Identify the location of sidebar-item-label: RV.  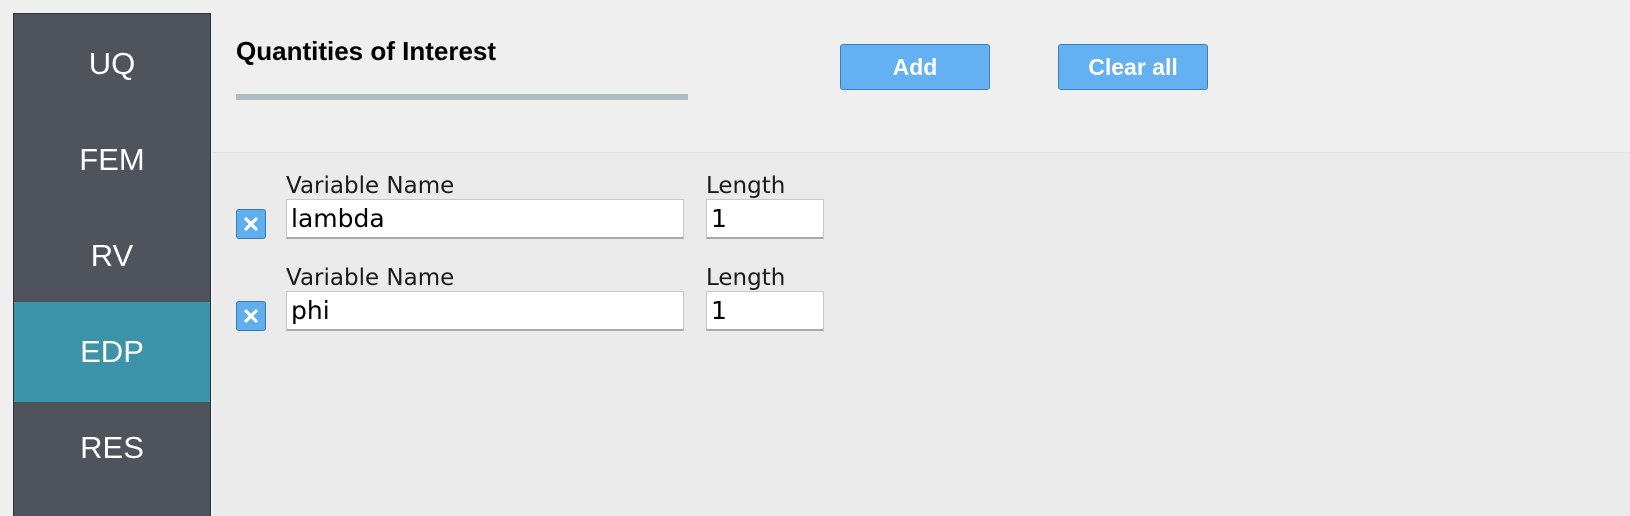
(112, 255).